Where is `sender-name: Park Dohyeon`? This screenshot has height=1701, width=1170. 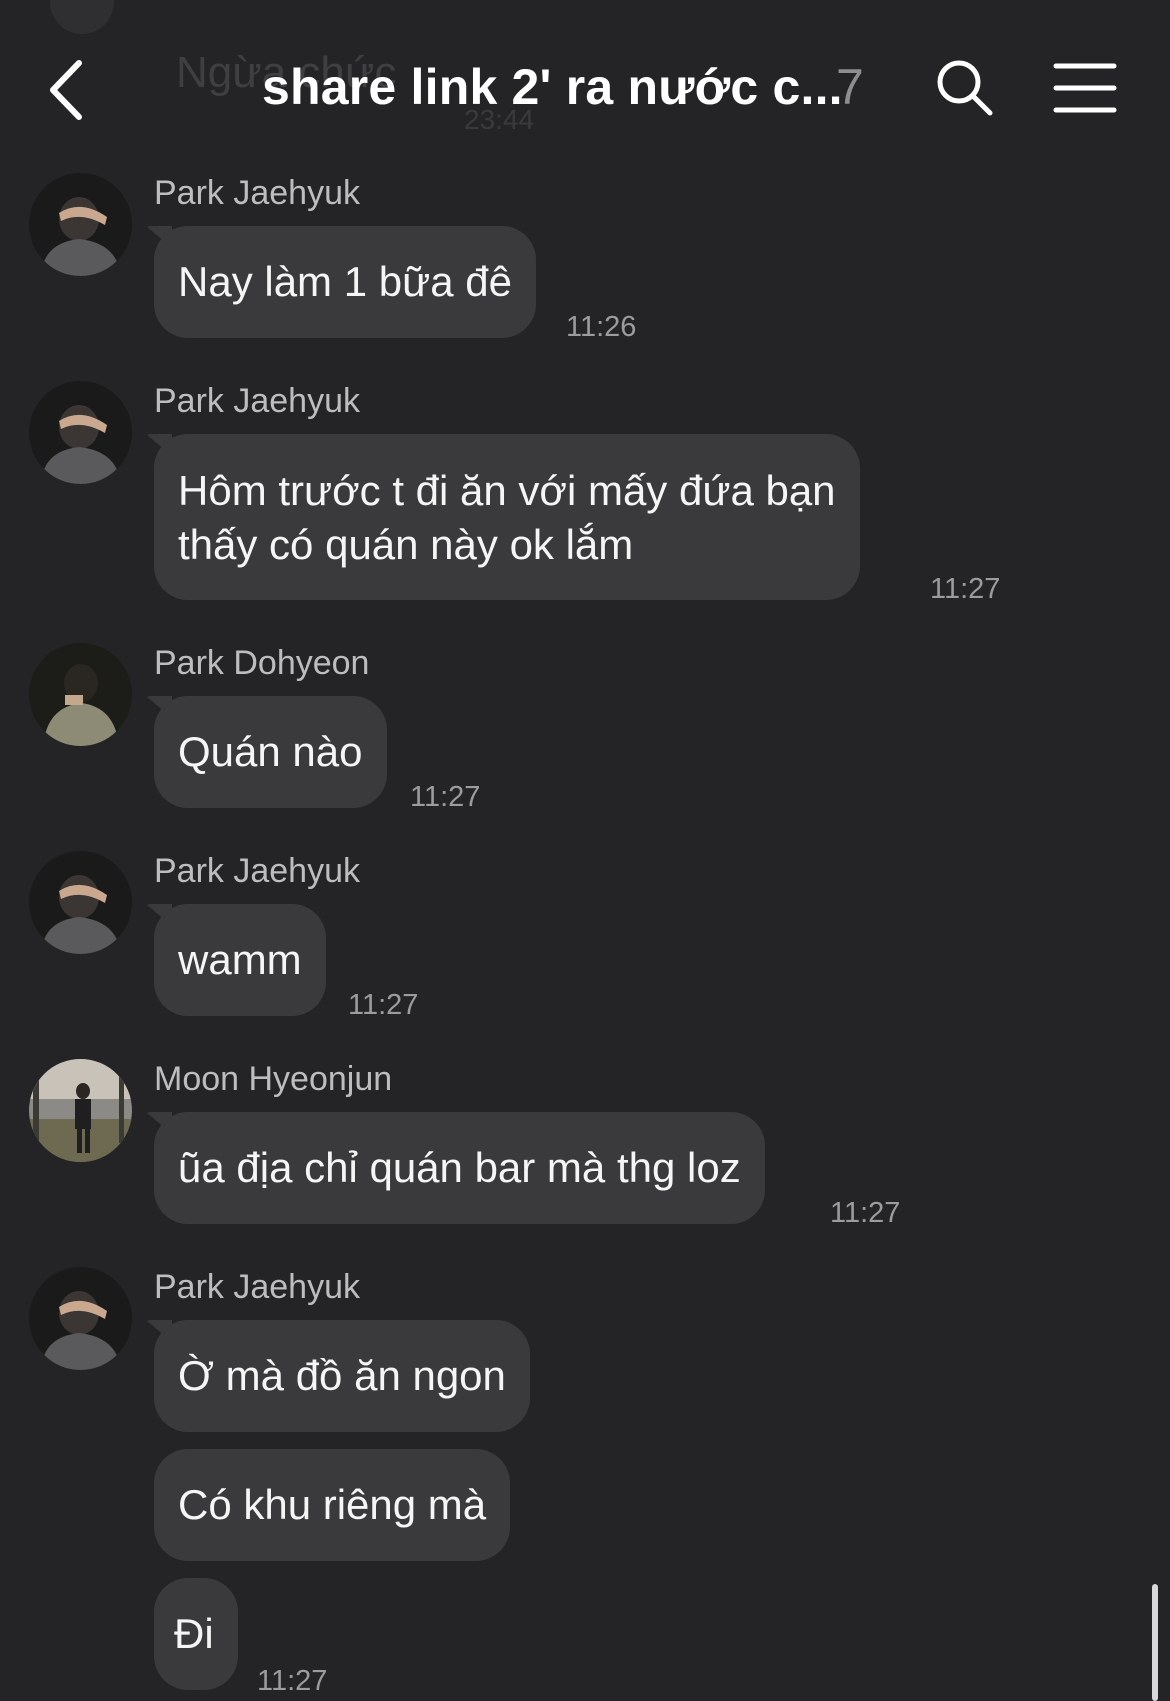
sender-name: Park Dohyeon is located at coordinates (262, 663).